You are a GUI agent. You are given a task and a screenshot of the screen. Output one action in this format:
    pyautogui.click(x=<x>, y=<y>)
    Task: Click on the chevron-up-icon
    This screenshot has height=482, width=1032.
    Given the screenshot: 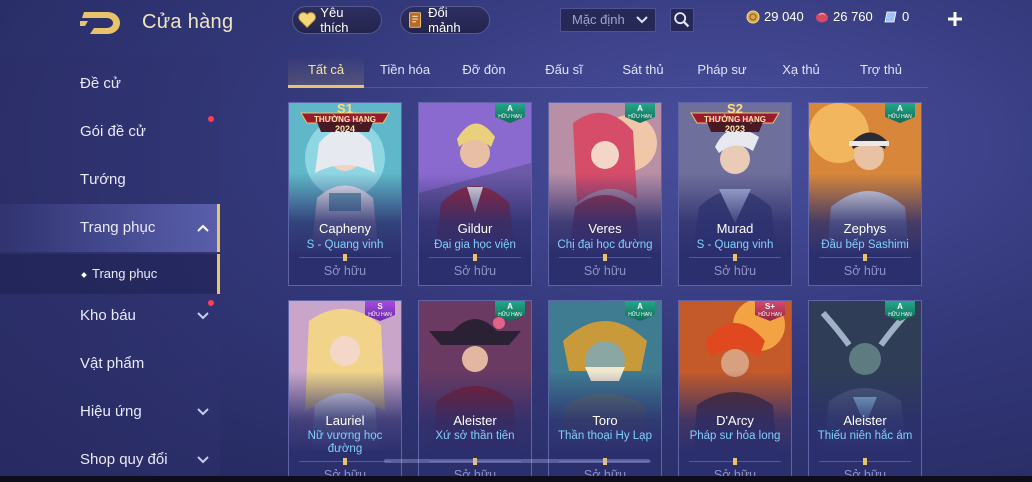 What is the action you would take?
    pyautogui.click(x=203, y=228)
    